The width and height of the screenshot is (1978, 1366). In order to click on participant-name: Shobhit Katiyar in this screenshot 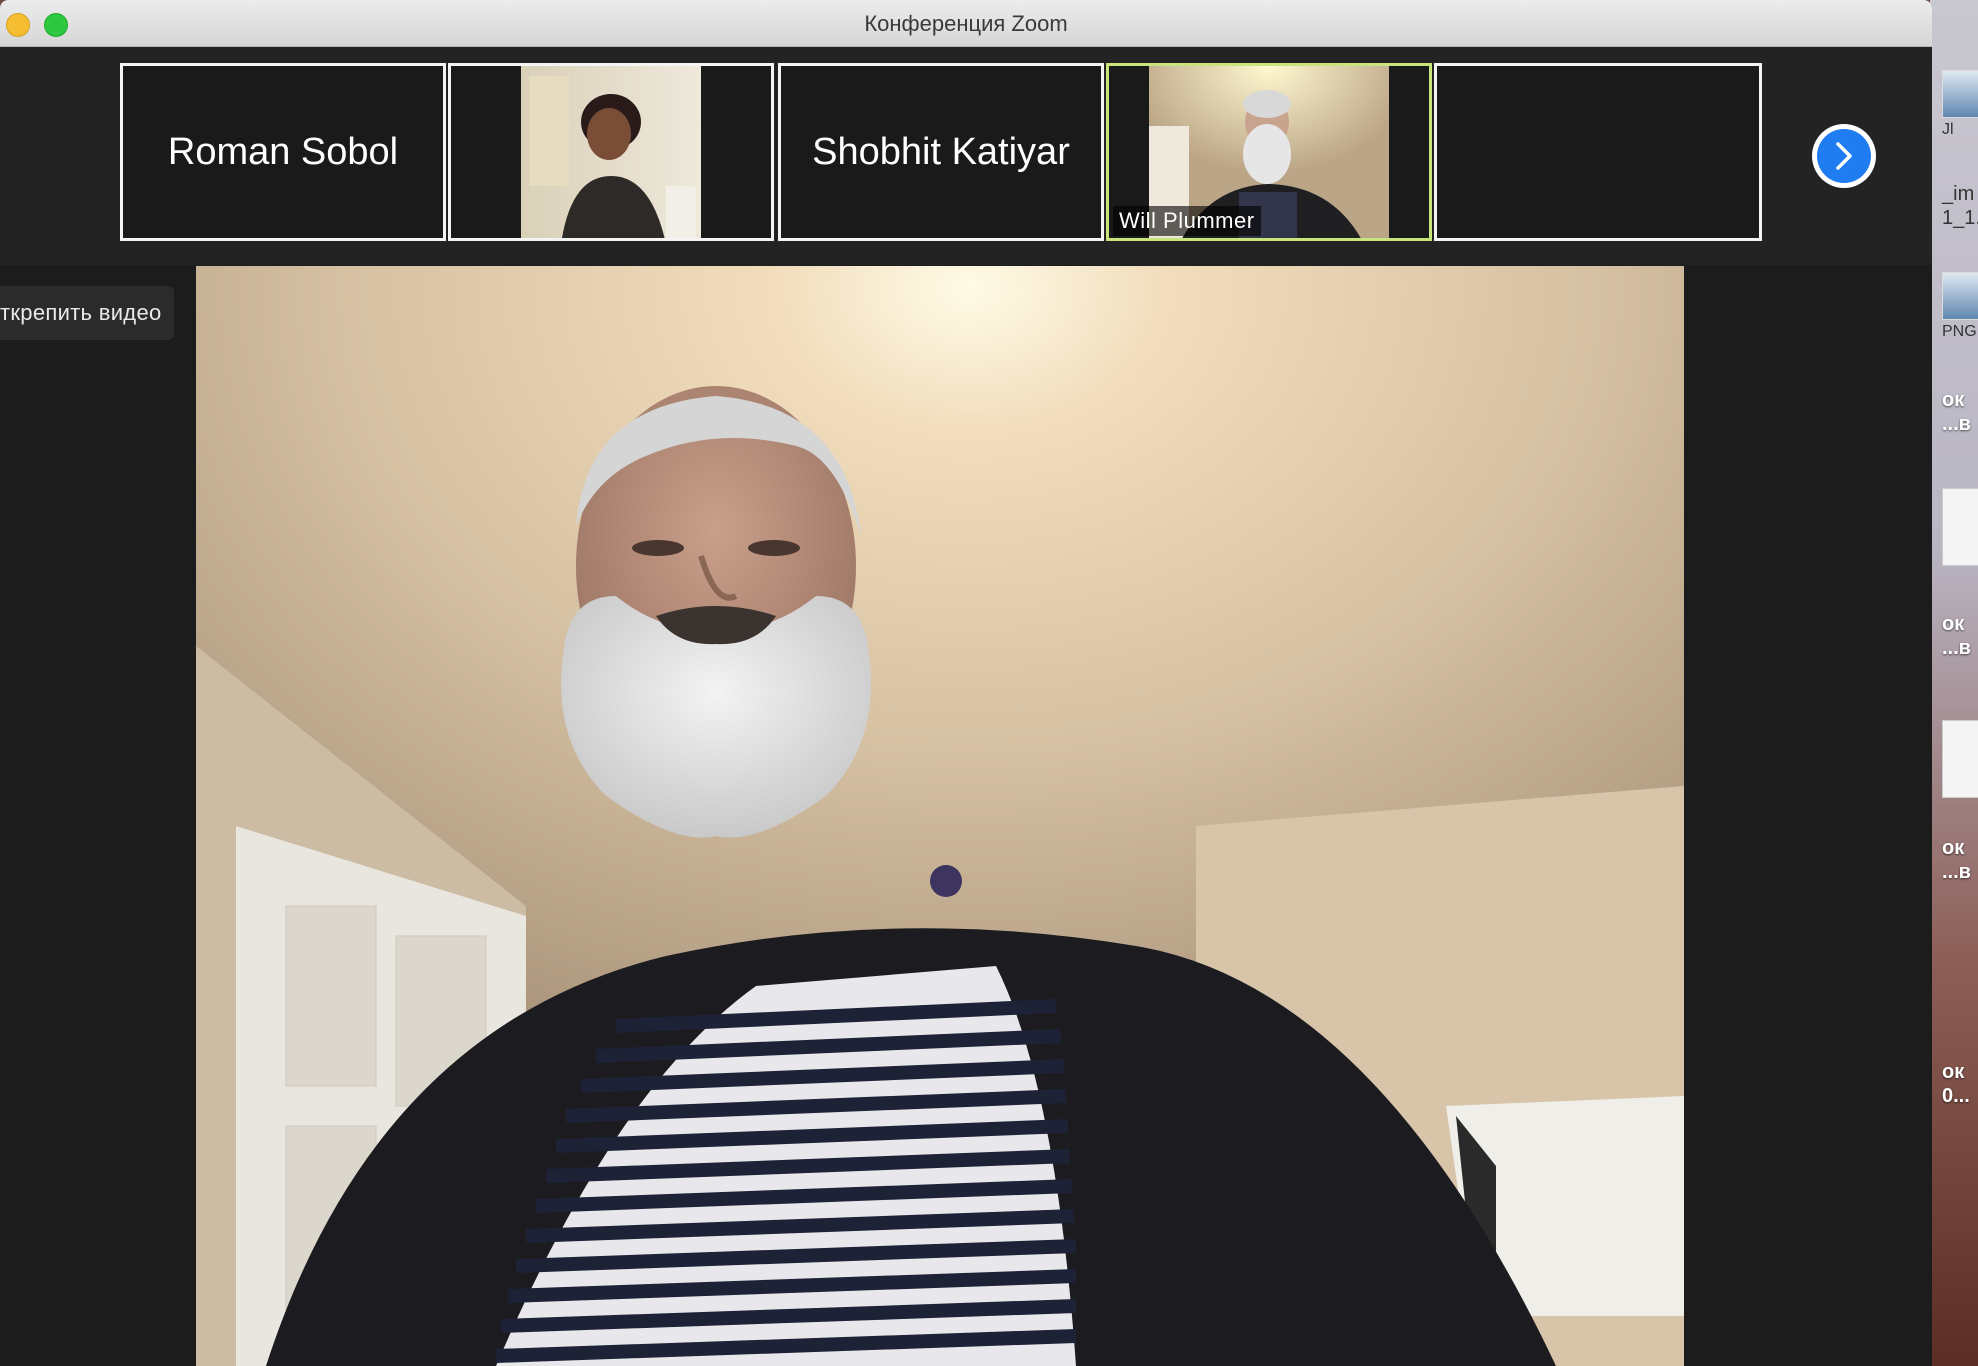, I will do `click(941, 151)`.